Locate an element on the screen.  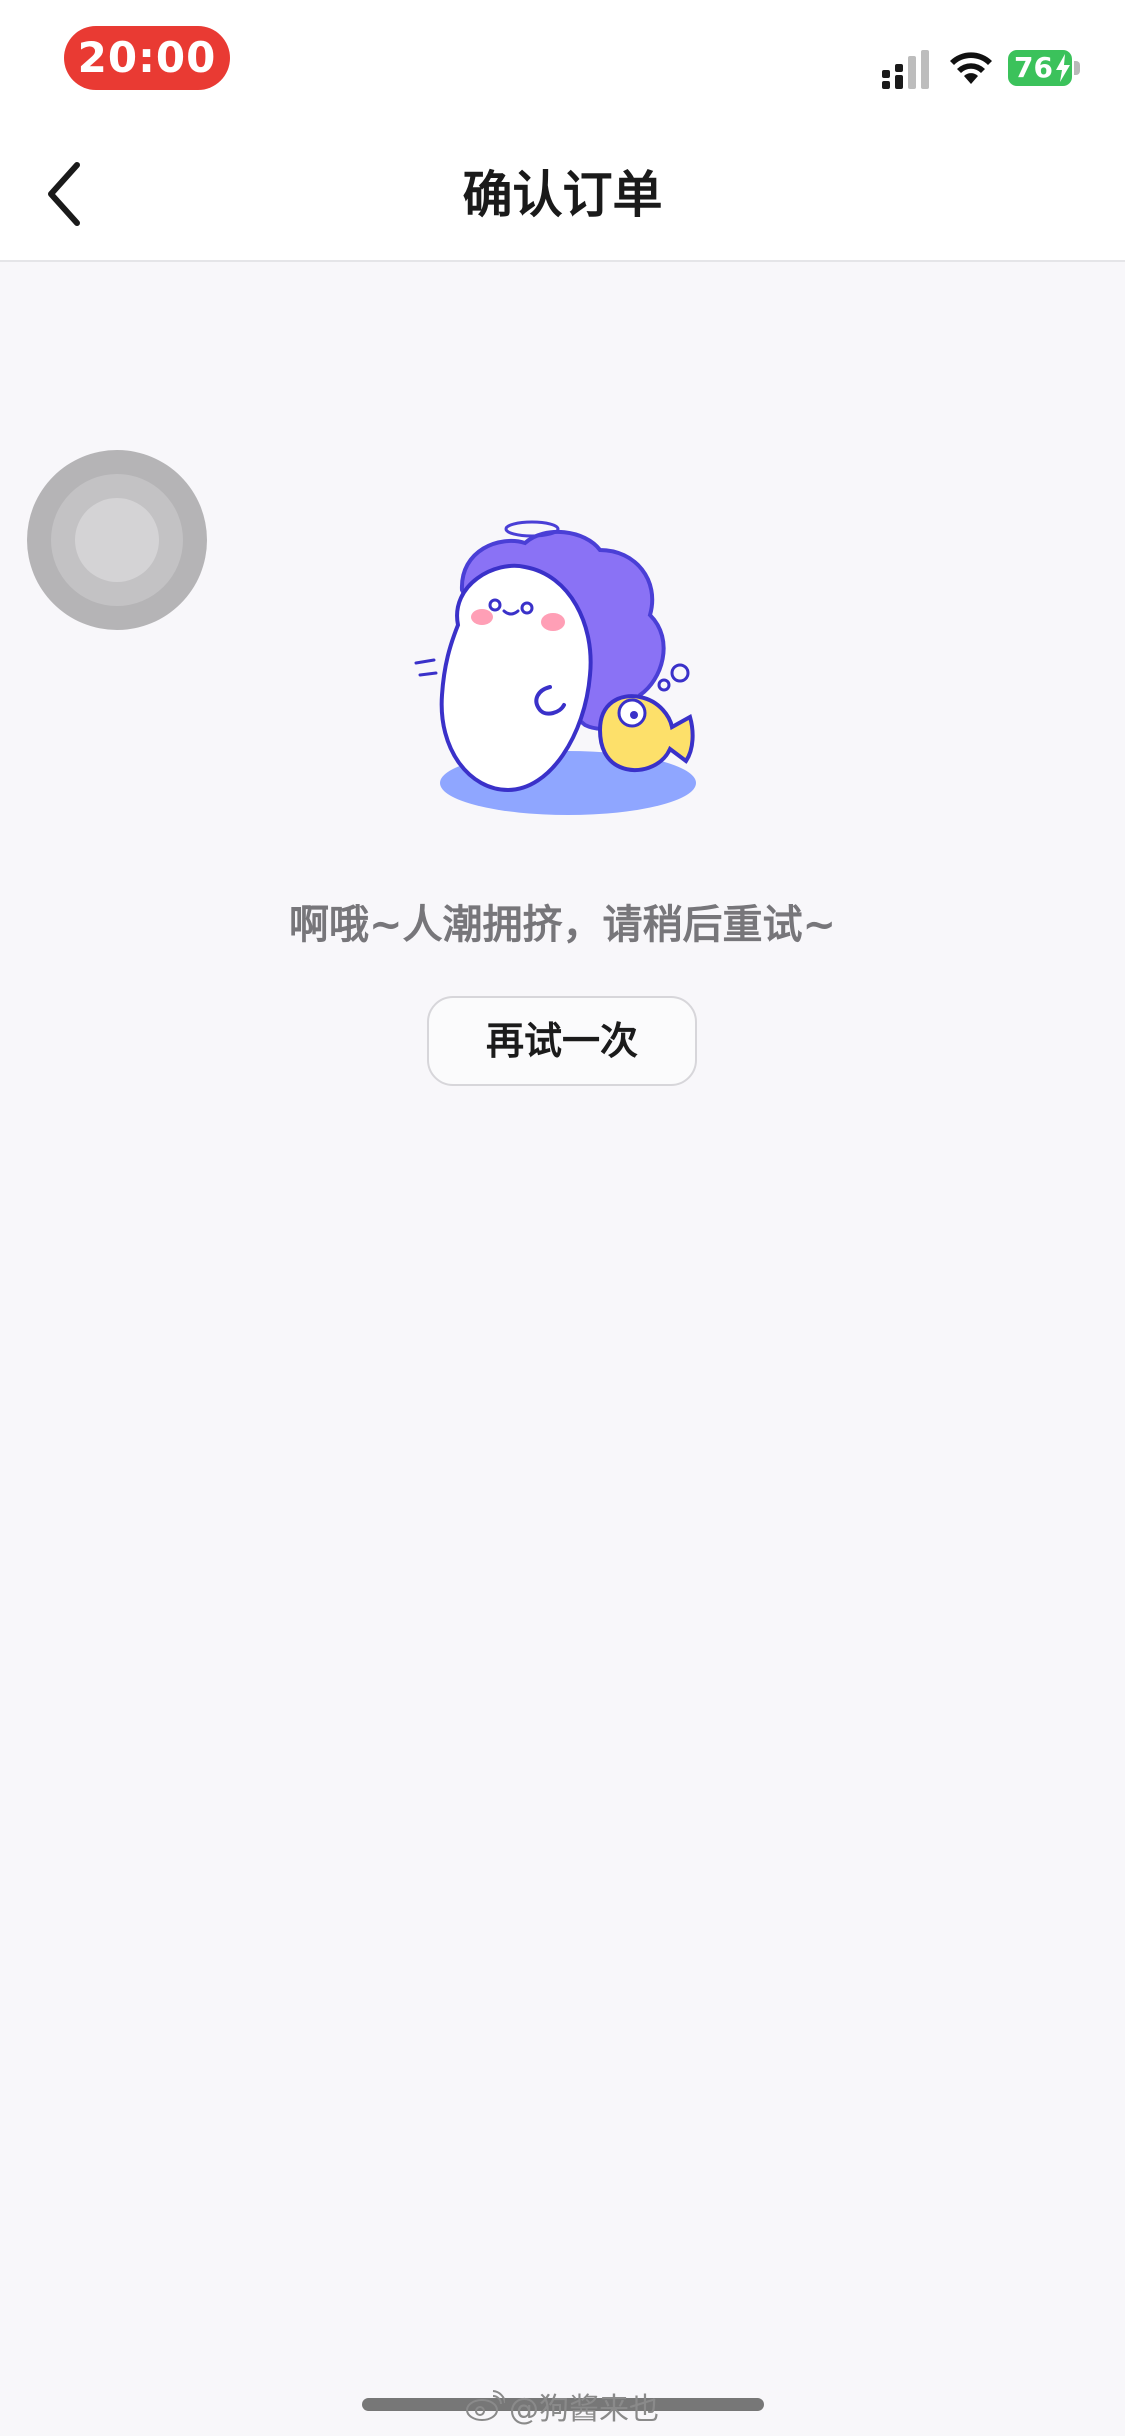
assistive-touch-core is located at coordinates (117, 540).